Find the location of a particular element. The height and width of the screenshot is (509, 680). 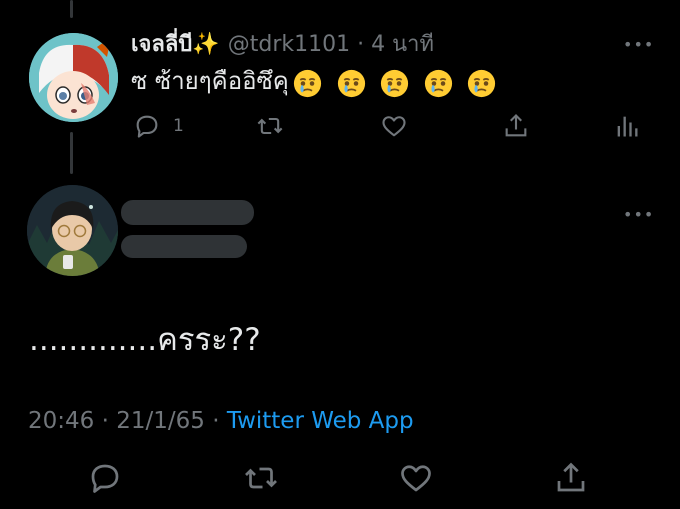

analytics-button is located at coordinates (627, 126).